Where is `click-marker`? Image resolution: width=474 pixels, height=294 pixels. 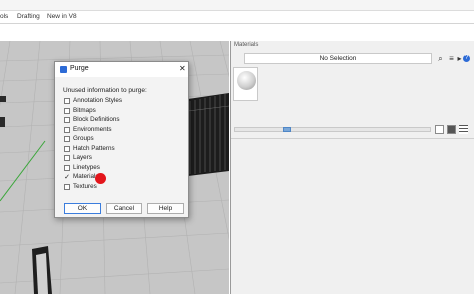 click-marker is located at coordinates (100, 178).